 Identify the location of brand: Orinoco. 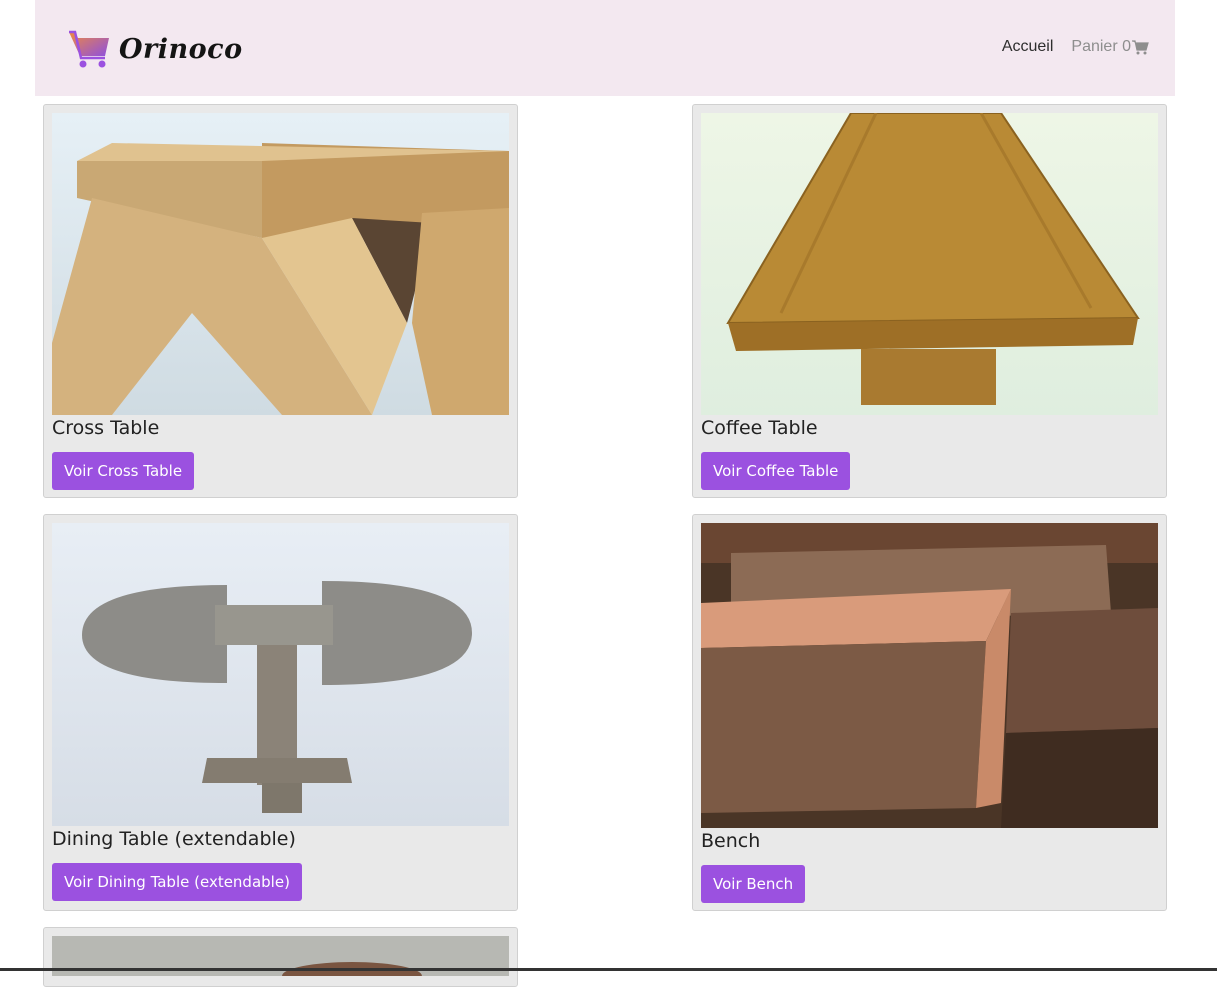
(155, 49).